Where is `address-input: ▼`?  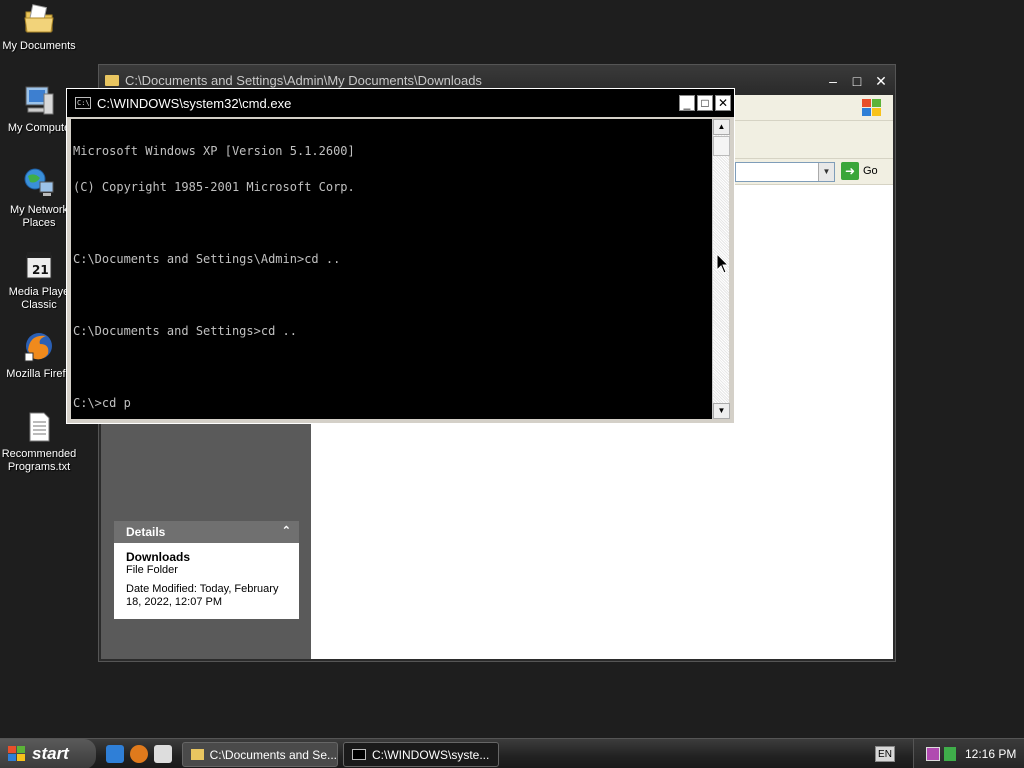 address-input: ▼ is located at coordinates (785, 172).